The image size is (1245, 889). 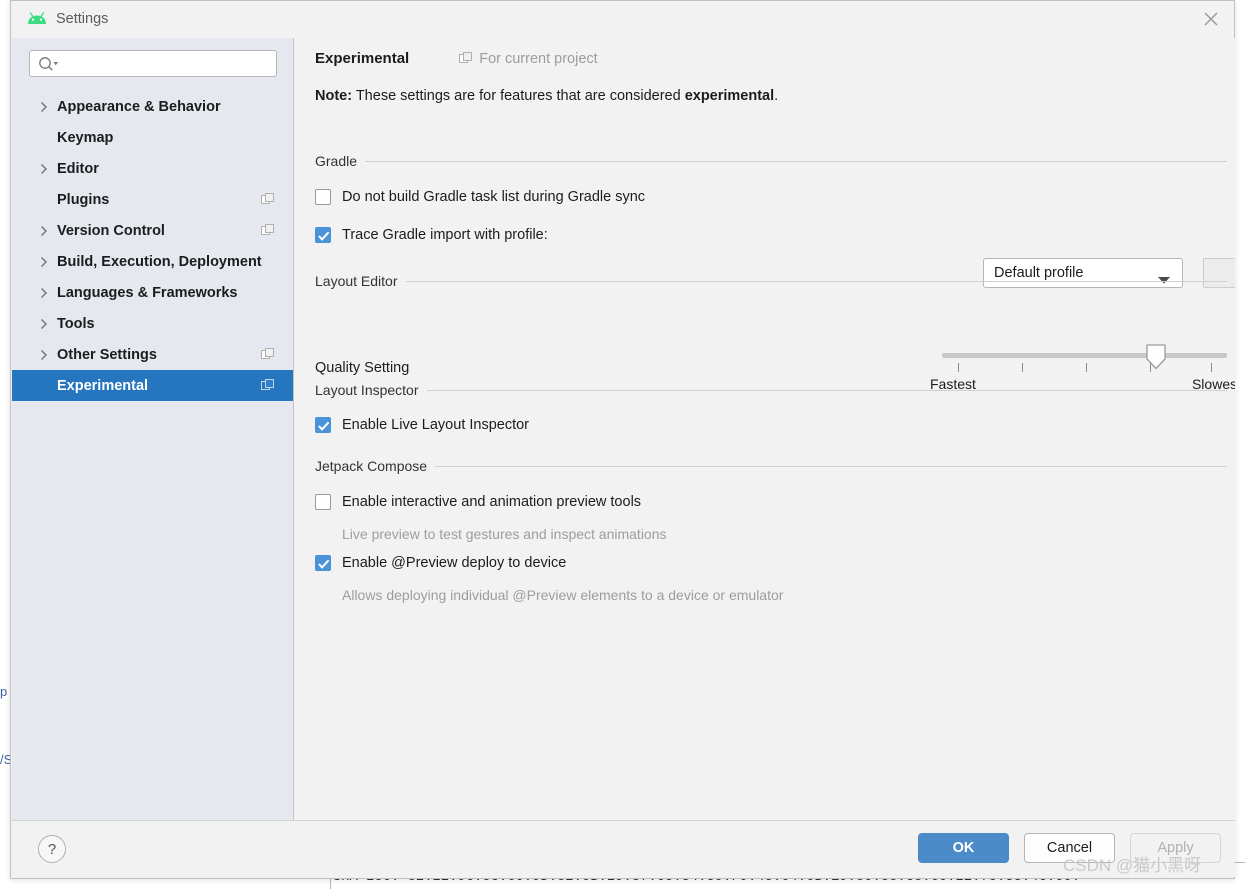 I want to click on sidebar-item-build-execution-deployment: Build, Execution, Deployment, so click(x=152, y=261).